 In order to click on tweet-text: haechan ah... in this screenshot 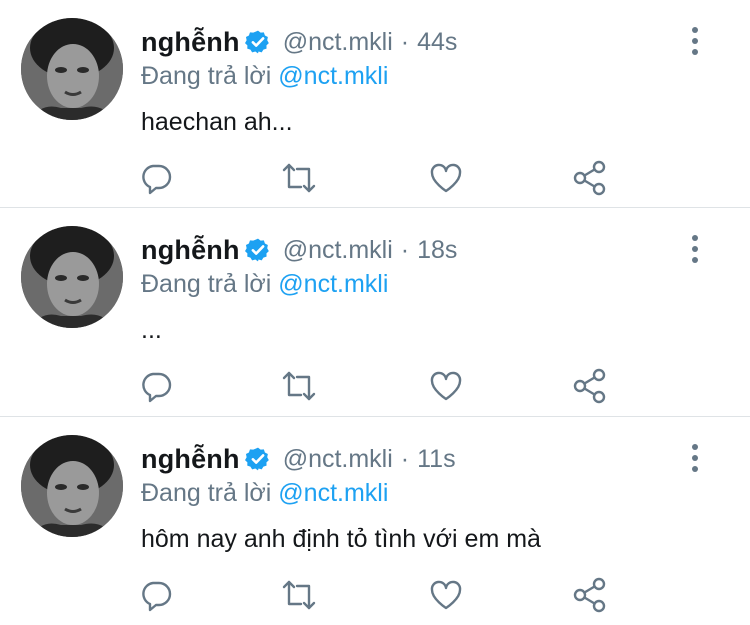, I will do `click(217, 122)`.